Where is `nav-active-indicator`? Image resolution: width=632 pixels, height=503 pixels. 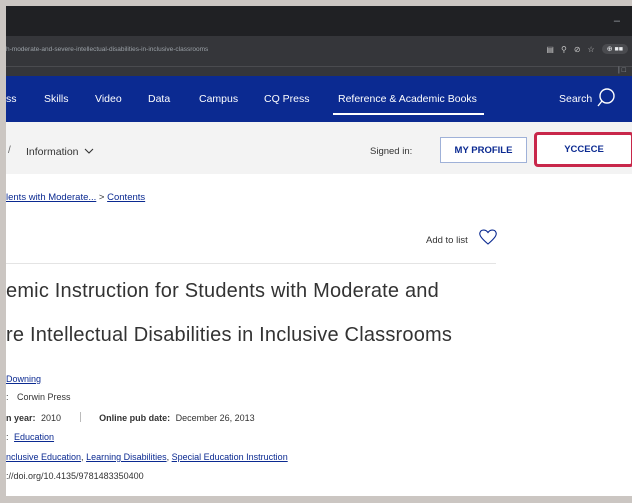 nav-active-indicator is located at coordinates (408, 114).